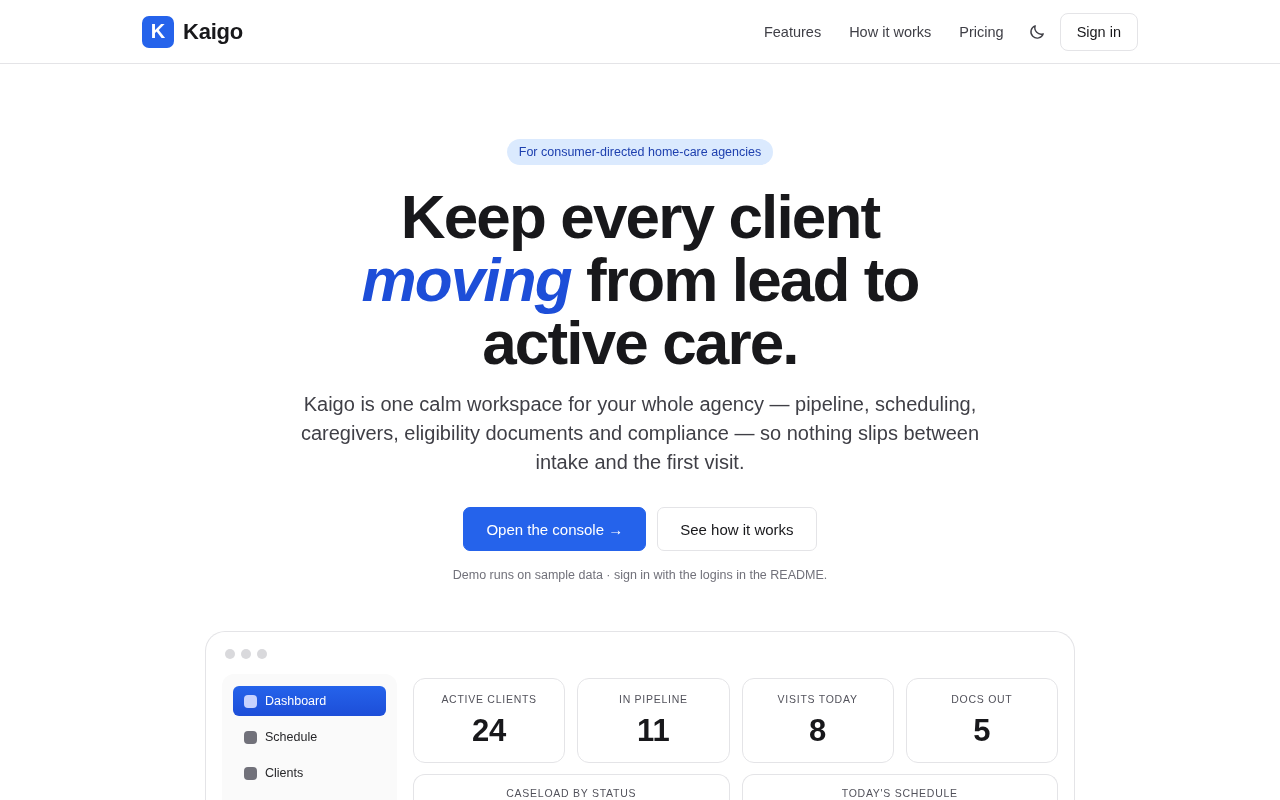 Image resolution: width=1280 pixels, height=800 pixels. I want to click on stat-label: IN PIPELINE, so click(653, 699).